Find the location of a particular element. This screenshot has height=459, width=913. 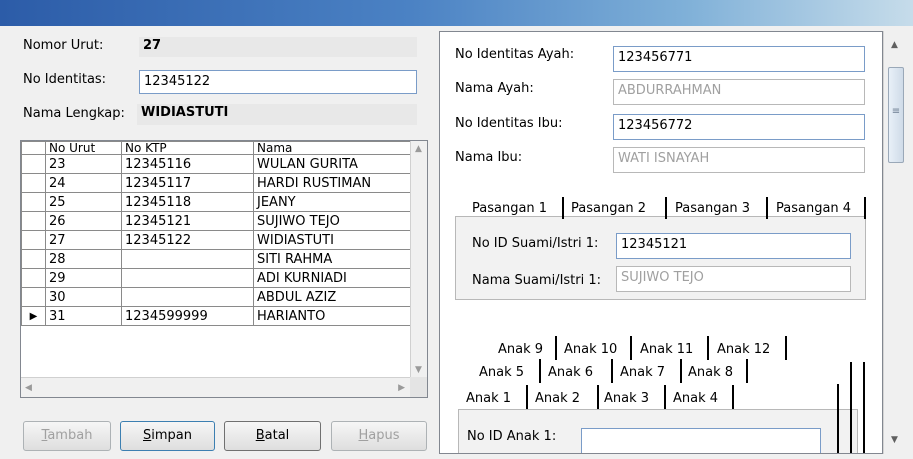

cell-nama: HARDI RUSTIMAN is located at coordinates (332, 183).